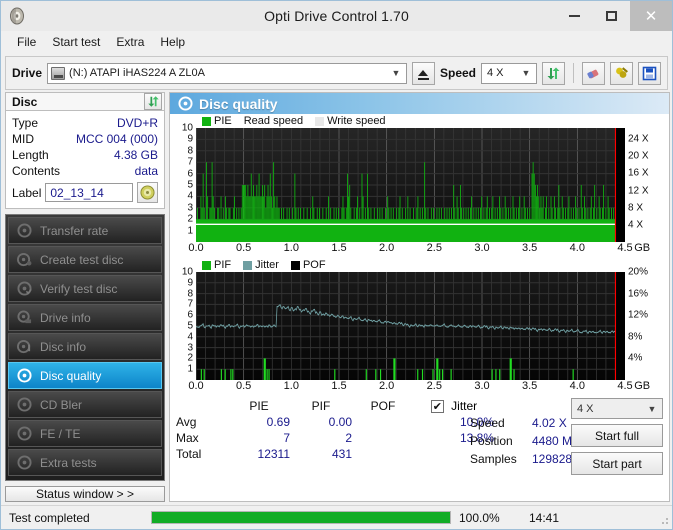  I want to click on progress-fill, so click(301, 517).